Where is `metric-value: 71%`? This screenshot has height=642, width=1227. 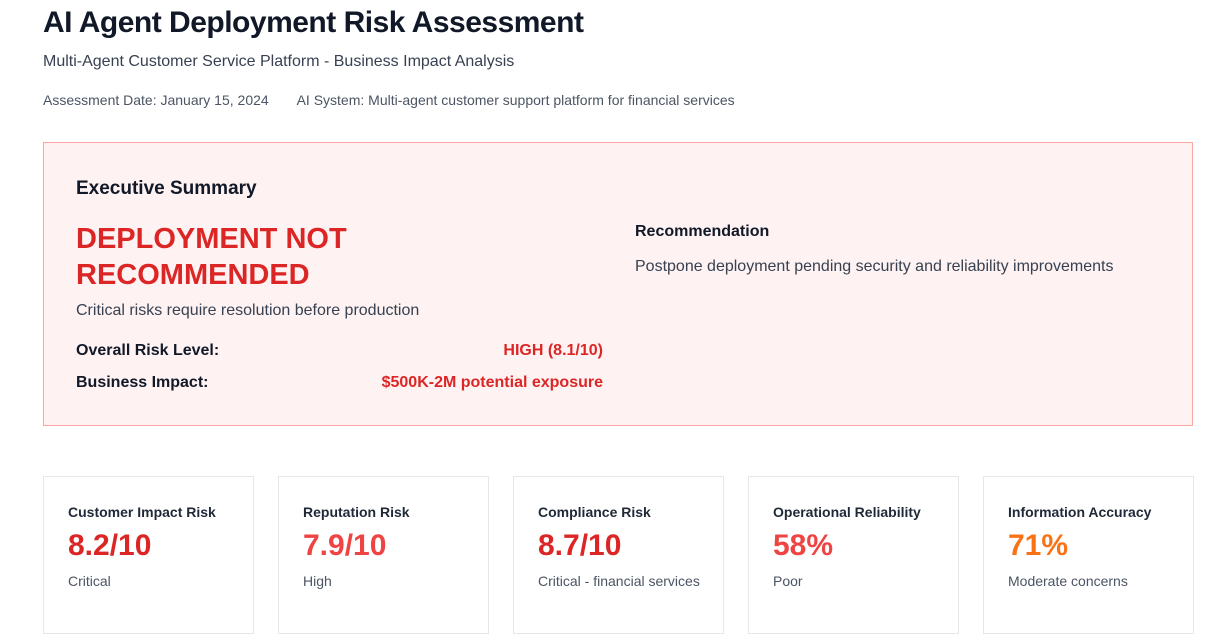
metric-value: 71% is located at coordinates (1038, 545).